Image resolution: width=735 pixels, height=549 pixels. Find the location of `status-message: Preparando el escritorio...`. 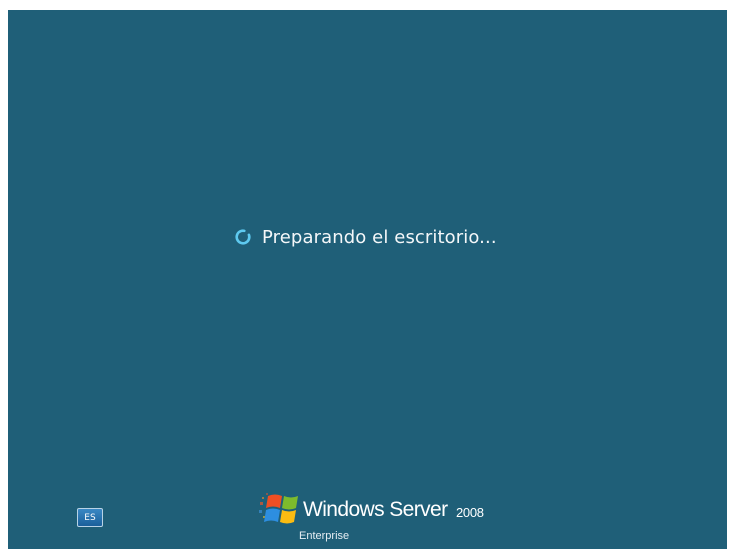

status-message: Preparando el escritorio... is located at coordinates (379, 237).